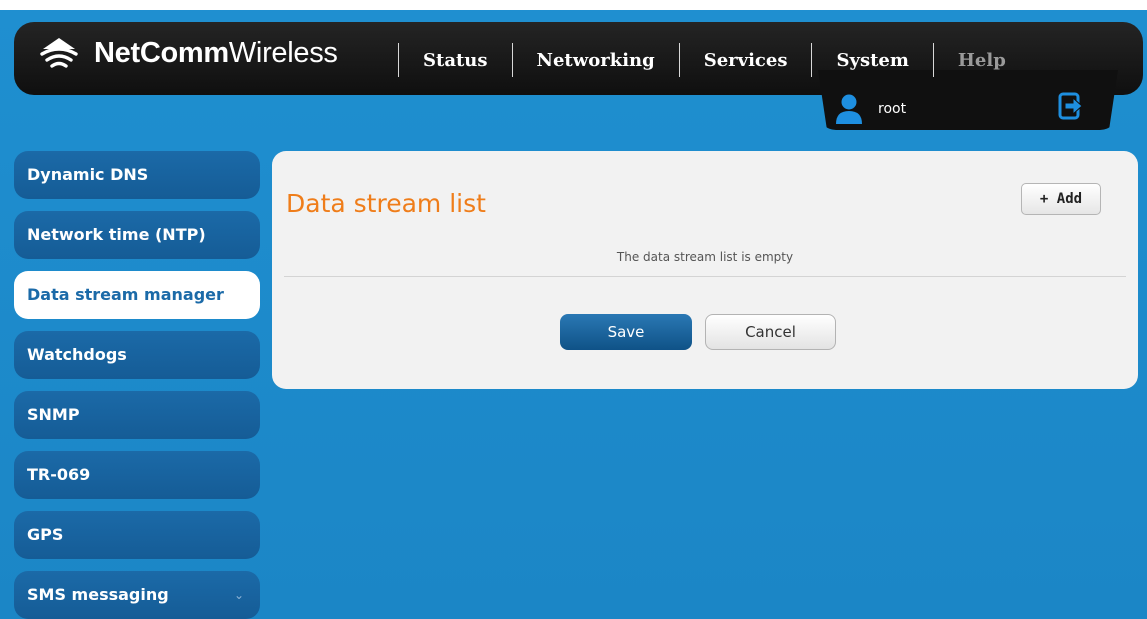 The image size is (1147, 619). Describe the element at coordinates (705, 257) in the screenshot. I see `empty-list-message: The data stream list is empty` at that location.